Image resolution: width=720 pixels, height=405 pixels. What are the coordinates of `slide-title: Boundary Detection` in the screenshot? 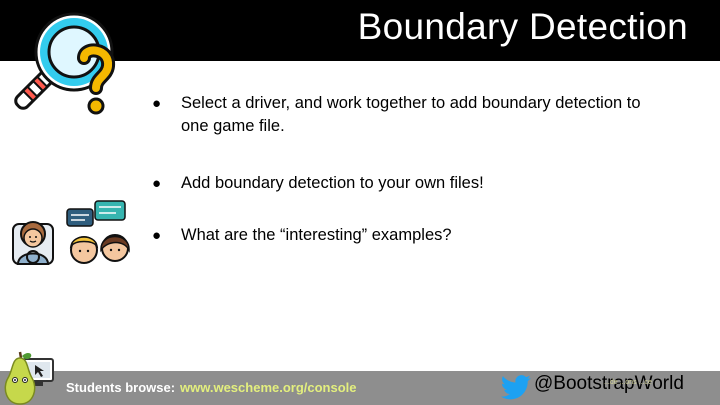 It's located at (522, 26).